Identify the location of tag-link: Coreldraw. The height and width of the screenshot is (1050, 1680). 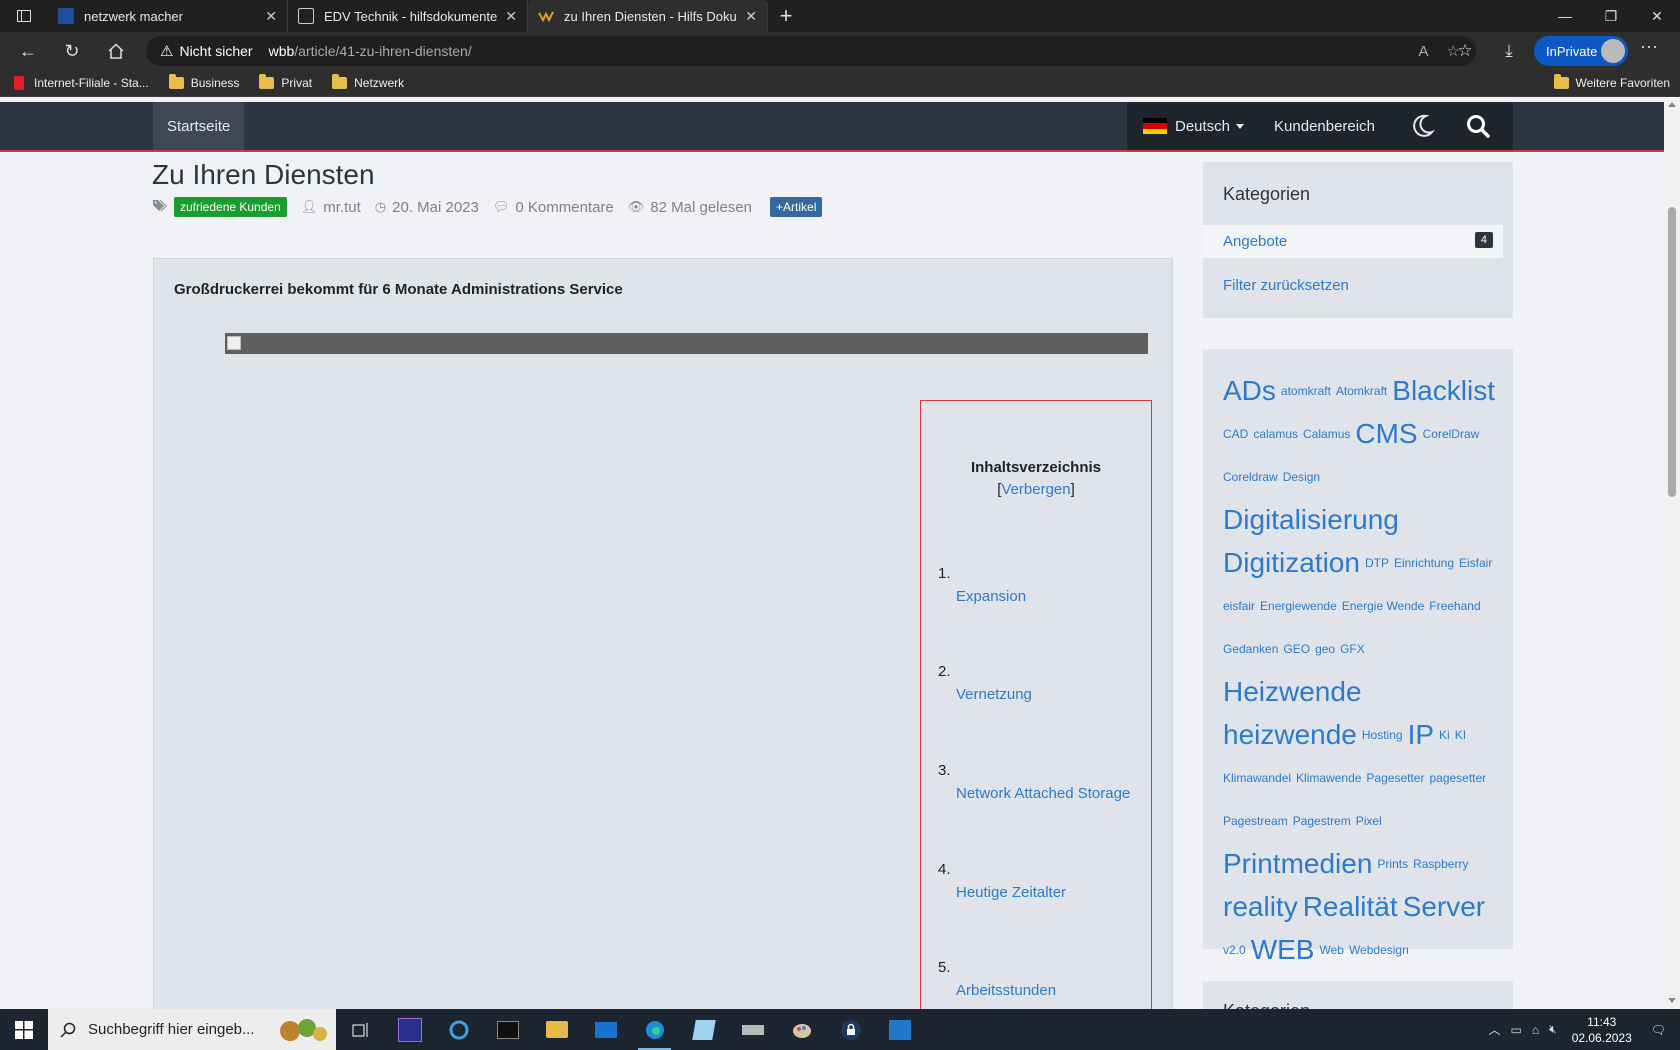
(1250, 477).